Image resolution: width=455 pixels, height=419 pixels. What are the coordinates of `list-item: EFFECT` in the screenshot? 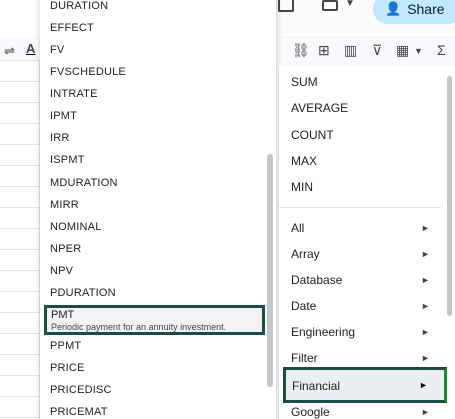 It's located at (72, 28).